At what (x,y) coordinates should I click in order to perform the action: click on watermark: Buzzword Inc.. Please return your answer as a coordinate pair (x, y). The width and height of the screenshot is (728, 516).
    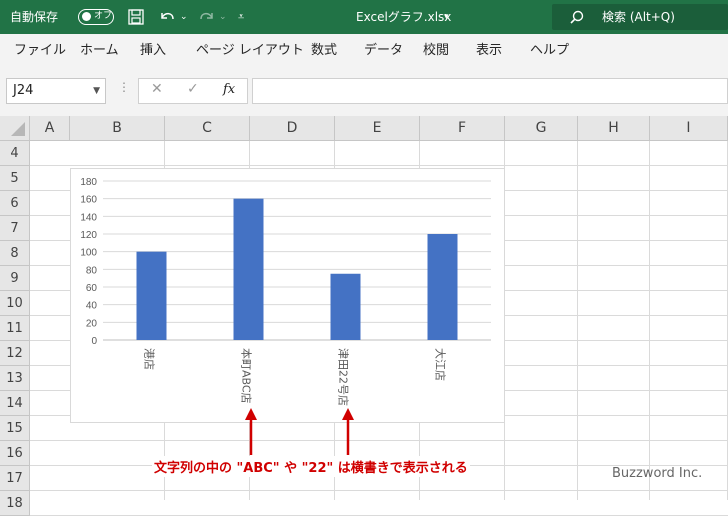
    Looking at the image, I should click on (657, 473).